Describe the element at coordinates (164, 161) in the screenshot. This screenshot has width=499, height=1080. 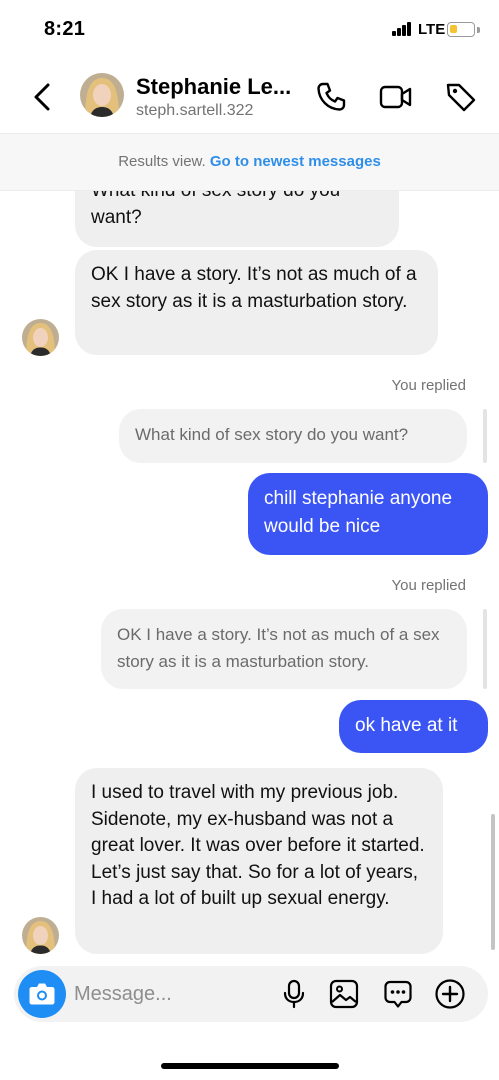
I see `banner-text: Results view.` at that location.